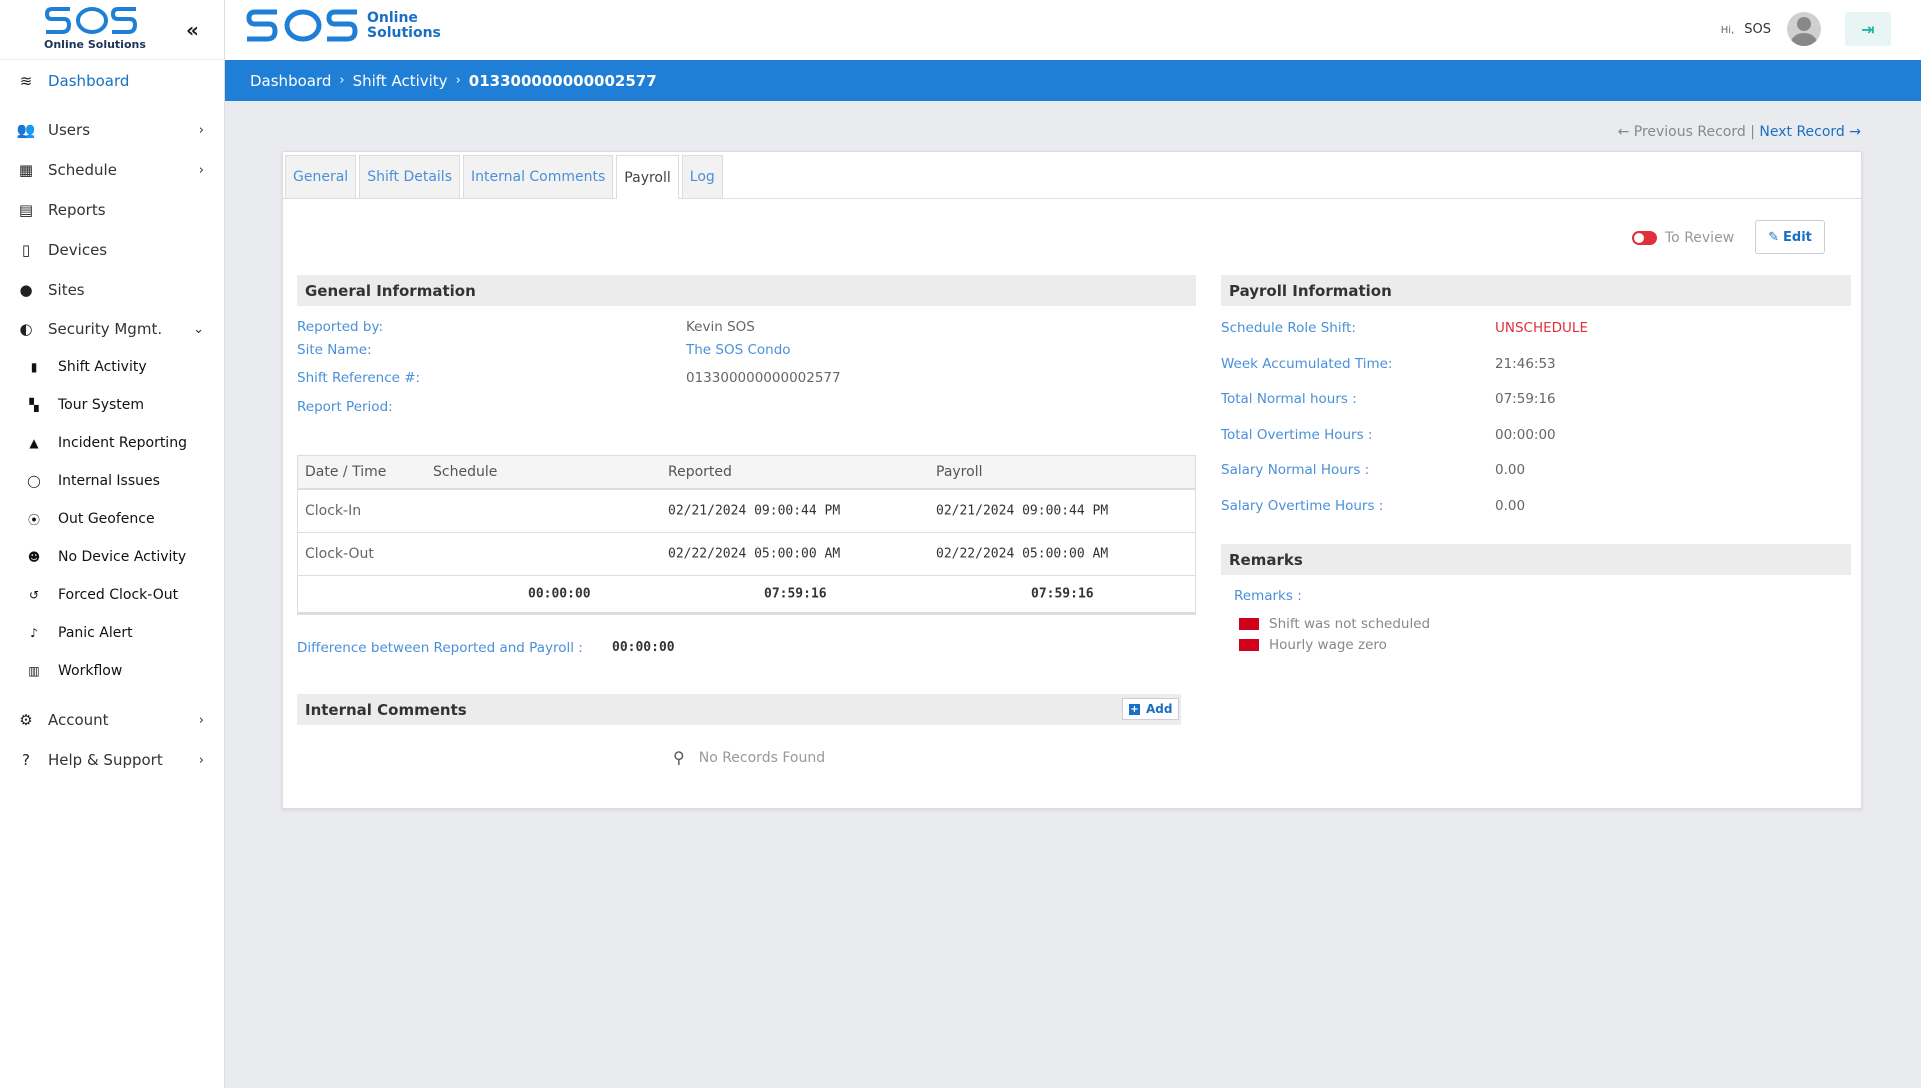  What do you see at coordinates (333, 511) in the screenshot?
I see `row-label: Clock-In` at bounding box center [333, 511].